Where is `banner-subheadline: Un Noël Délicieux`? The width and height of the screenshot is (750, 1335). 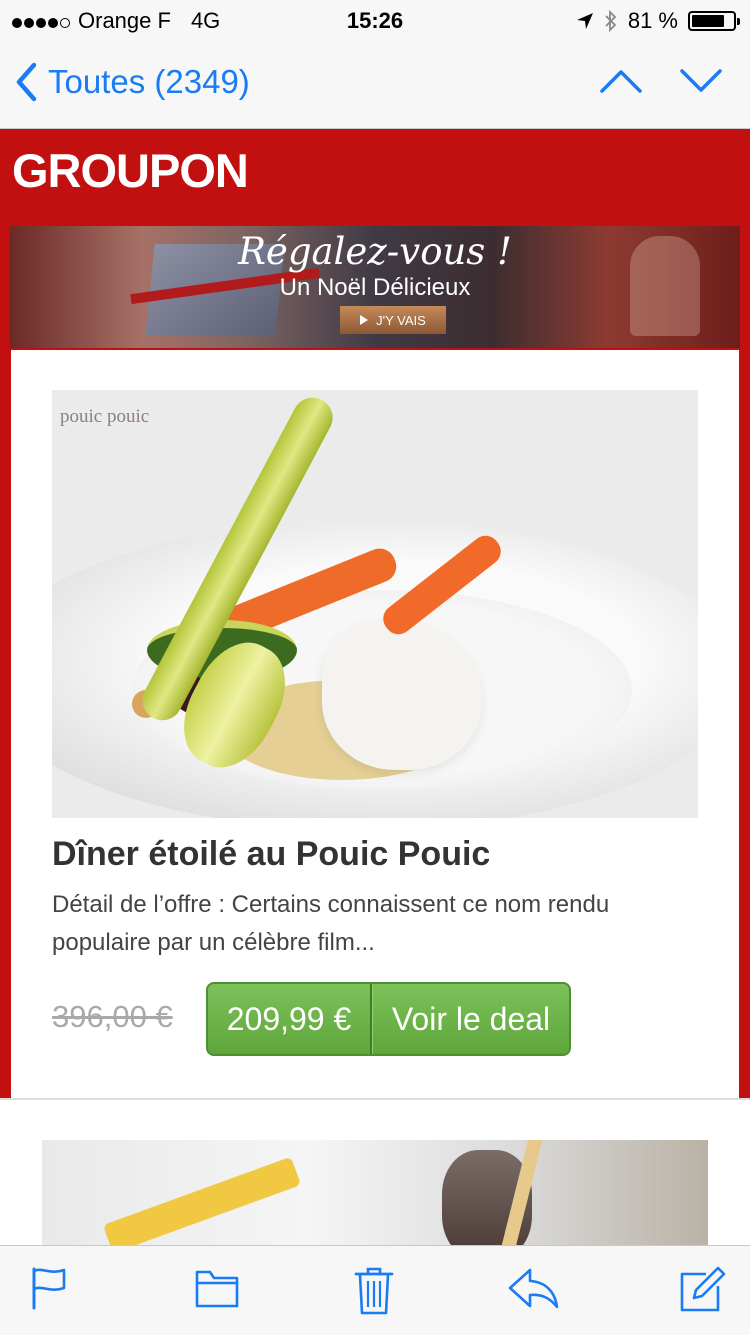 banner-subheadline: Un Noël Délicieux is located at coordinates (375, 287).